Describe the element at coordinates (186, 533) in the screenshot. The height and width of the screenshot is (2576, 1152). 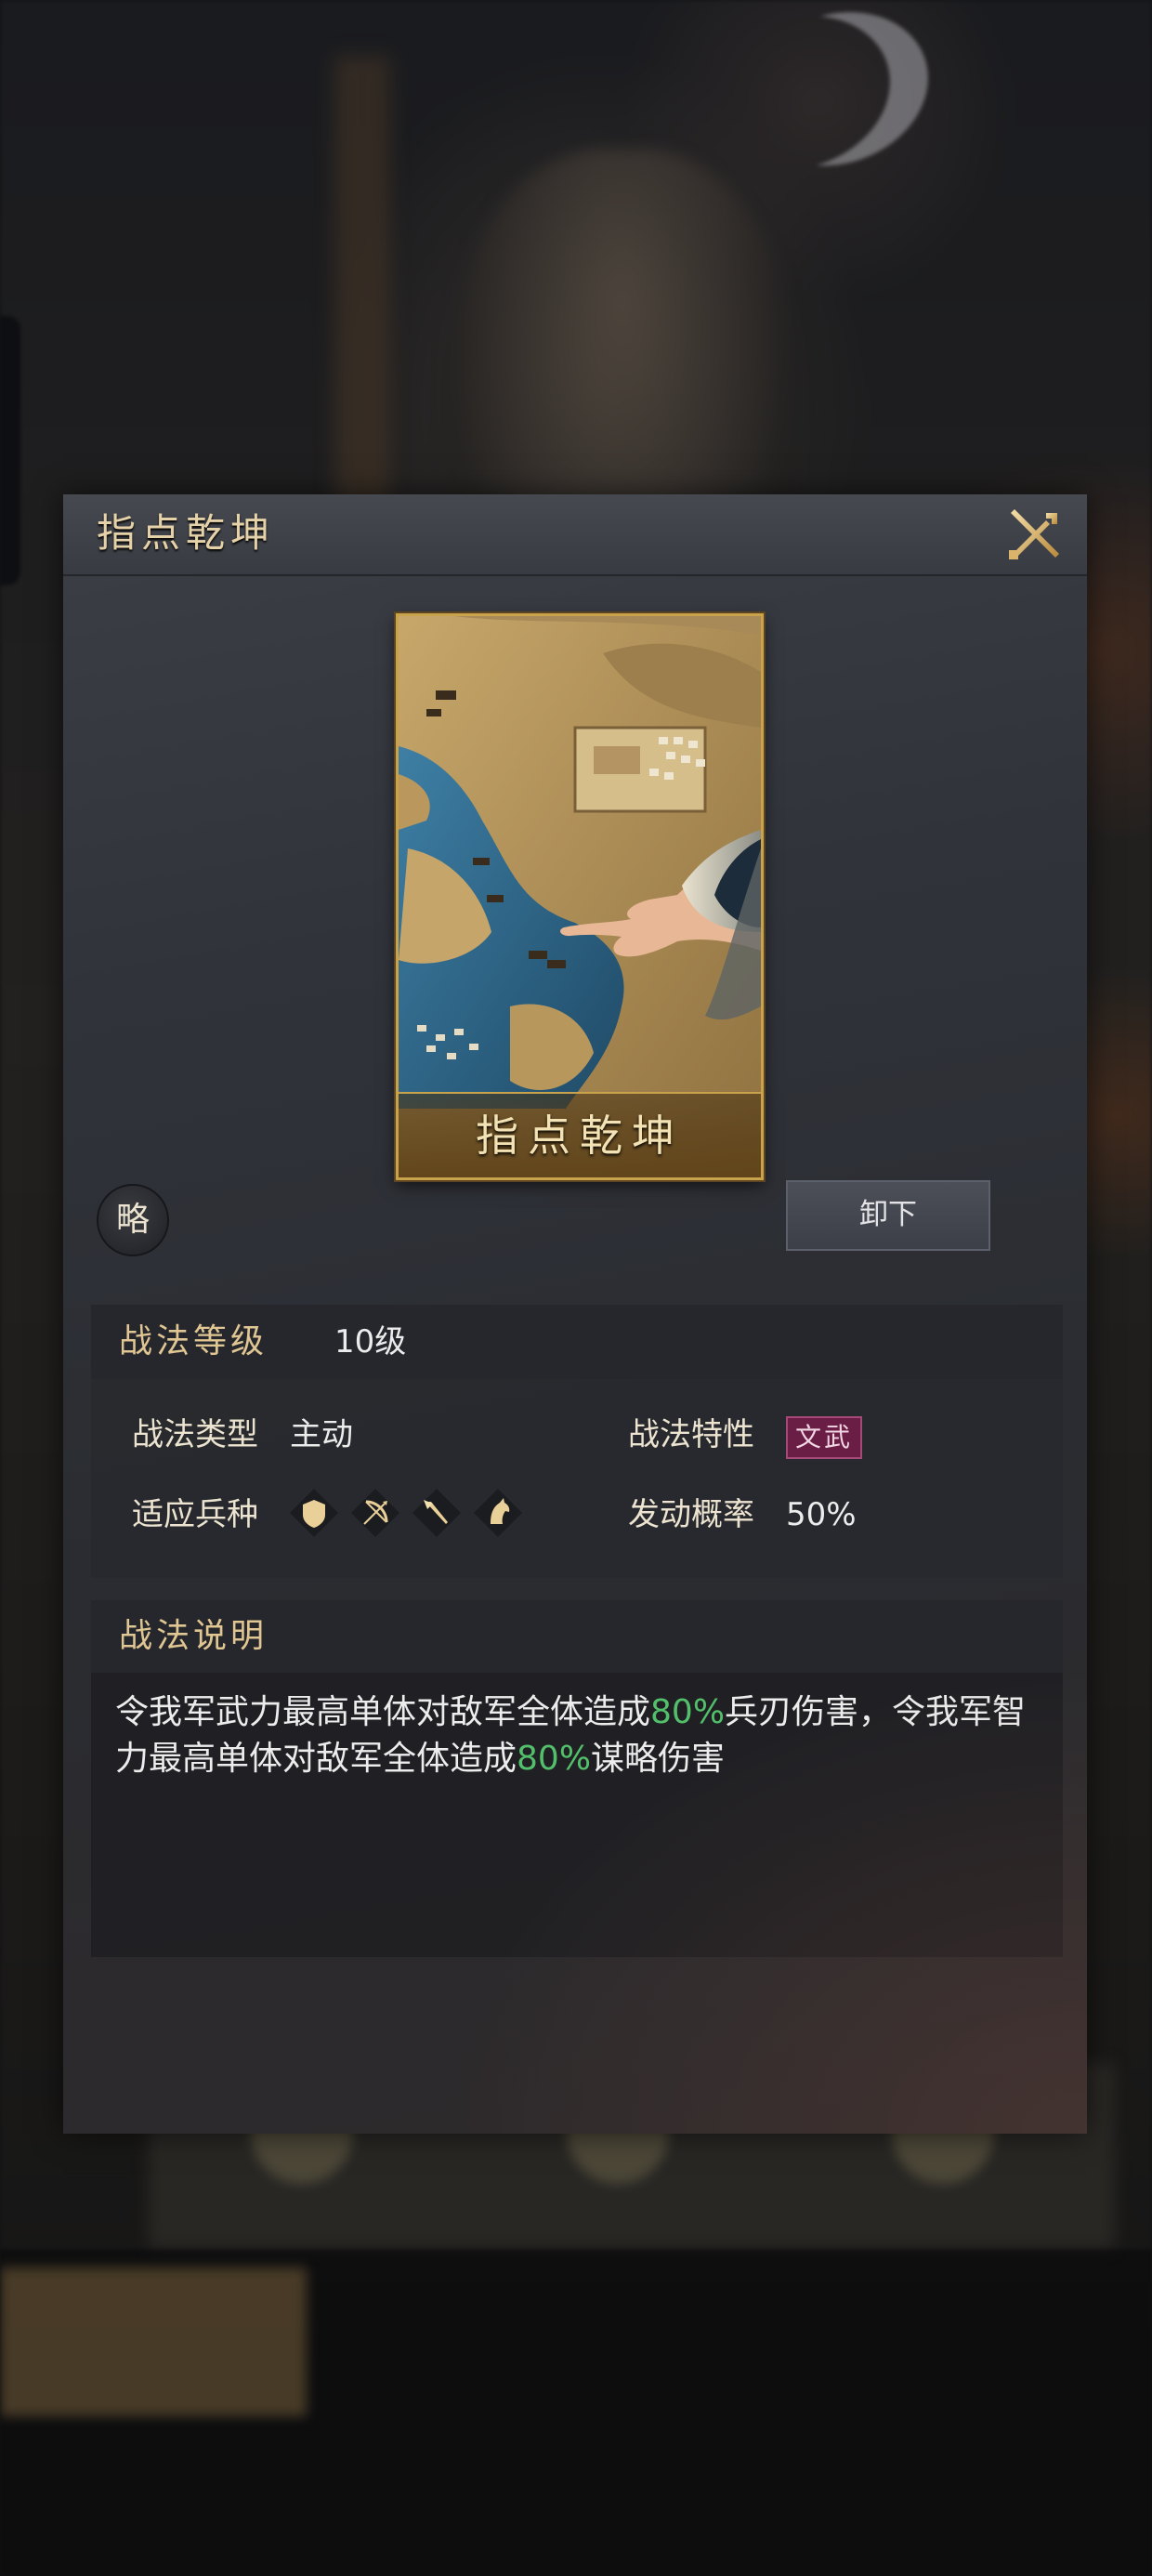
I see `dialog-title: 指点乾坤` at that location.